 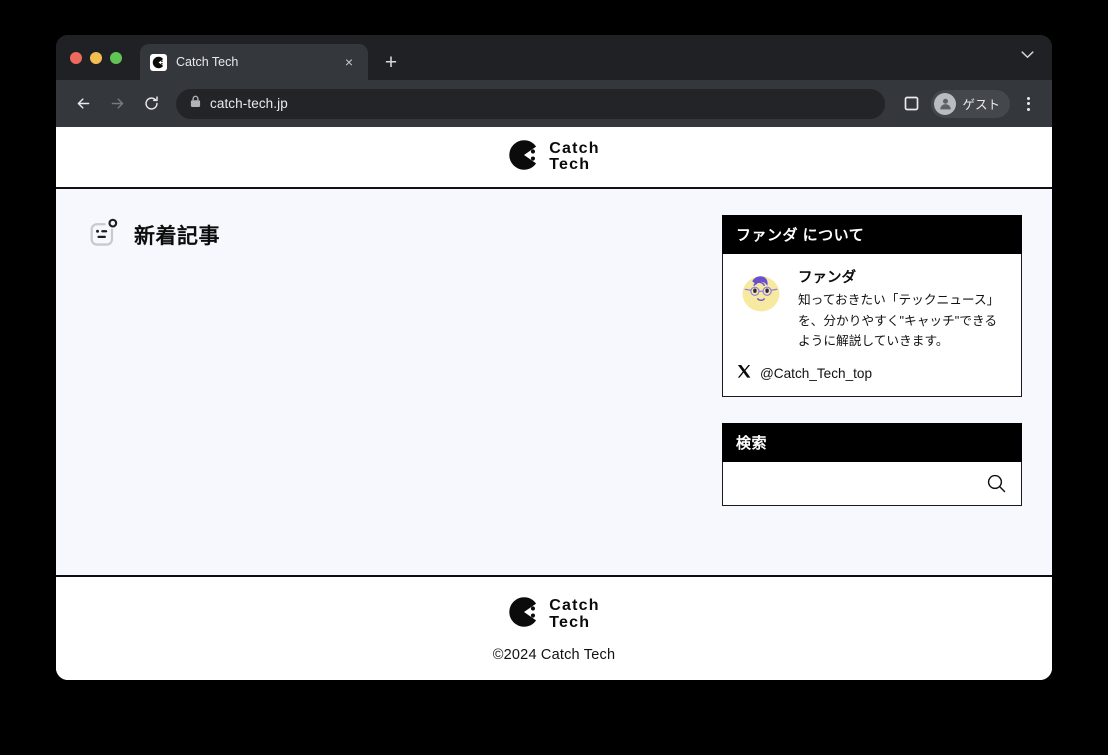 I want to click on close-window-button, so click(x=76, y=57).